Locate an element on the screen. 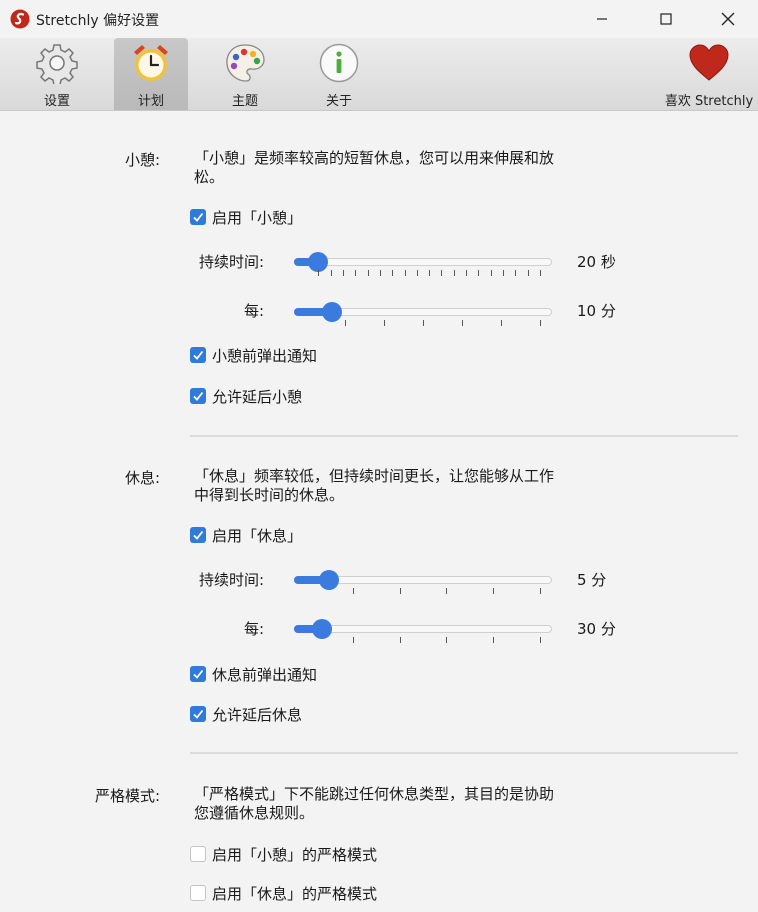 This screenshot has height=912, width=758. microbreak-duration-value: 20 秒 is located at coordinates (596, 262).